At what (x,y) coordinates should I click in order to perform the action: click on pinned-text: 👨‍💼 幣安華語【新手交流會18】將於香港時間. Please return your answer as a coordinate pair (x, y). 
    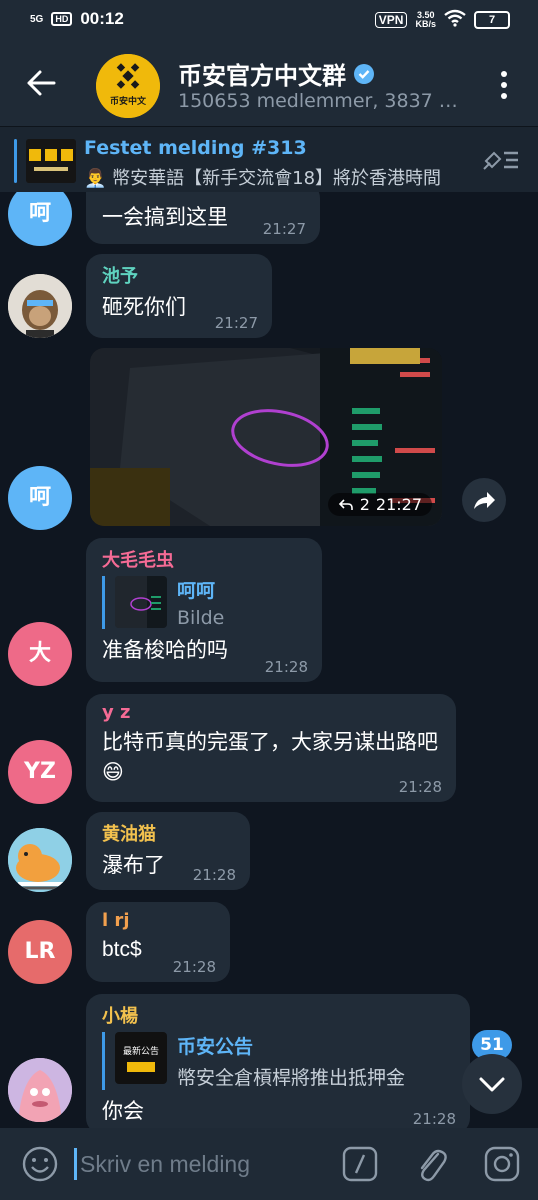
    Looking at the image, I should click on (263, 178).